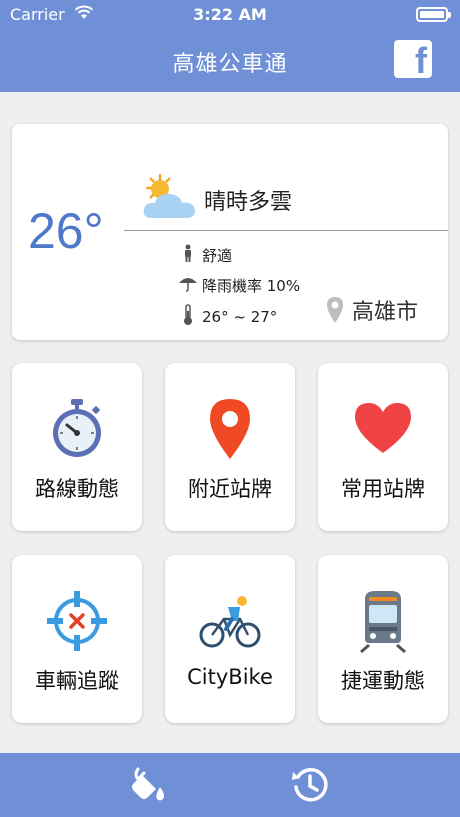 This screenshot has width=460, height=817. I want to click on rain-row: 降雨機率 10%, so click(239, 285).